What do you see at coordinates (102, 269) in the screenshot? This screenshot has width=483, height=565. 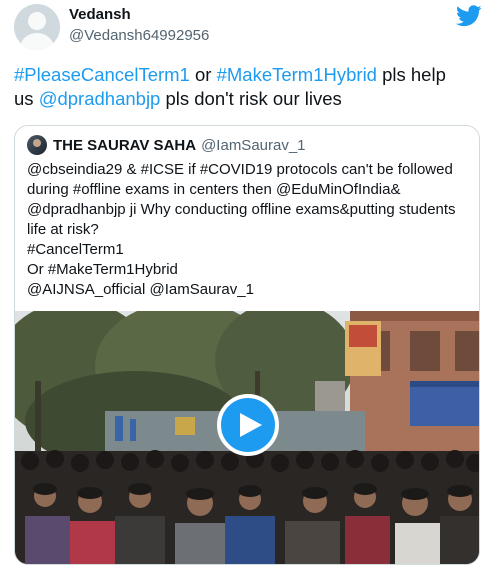 I see `quoted-text-line: Or #MakeTerm1Hybrid` at bounding box center [102, 269].